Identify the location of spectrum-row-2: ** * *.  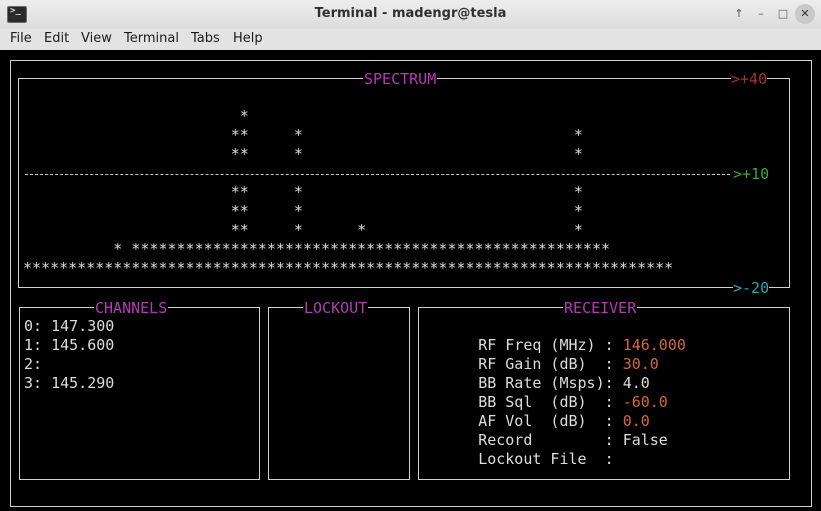
(303, 154).